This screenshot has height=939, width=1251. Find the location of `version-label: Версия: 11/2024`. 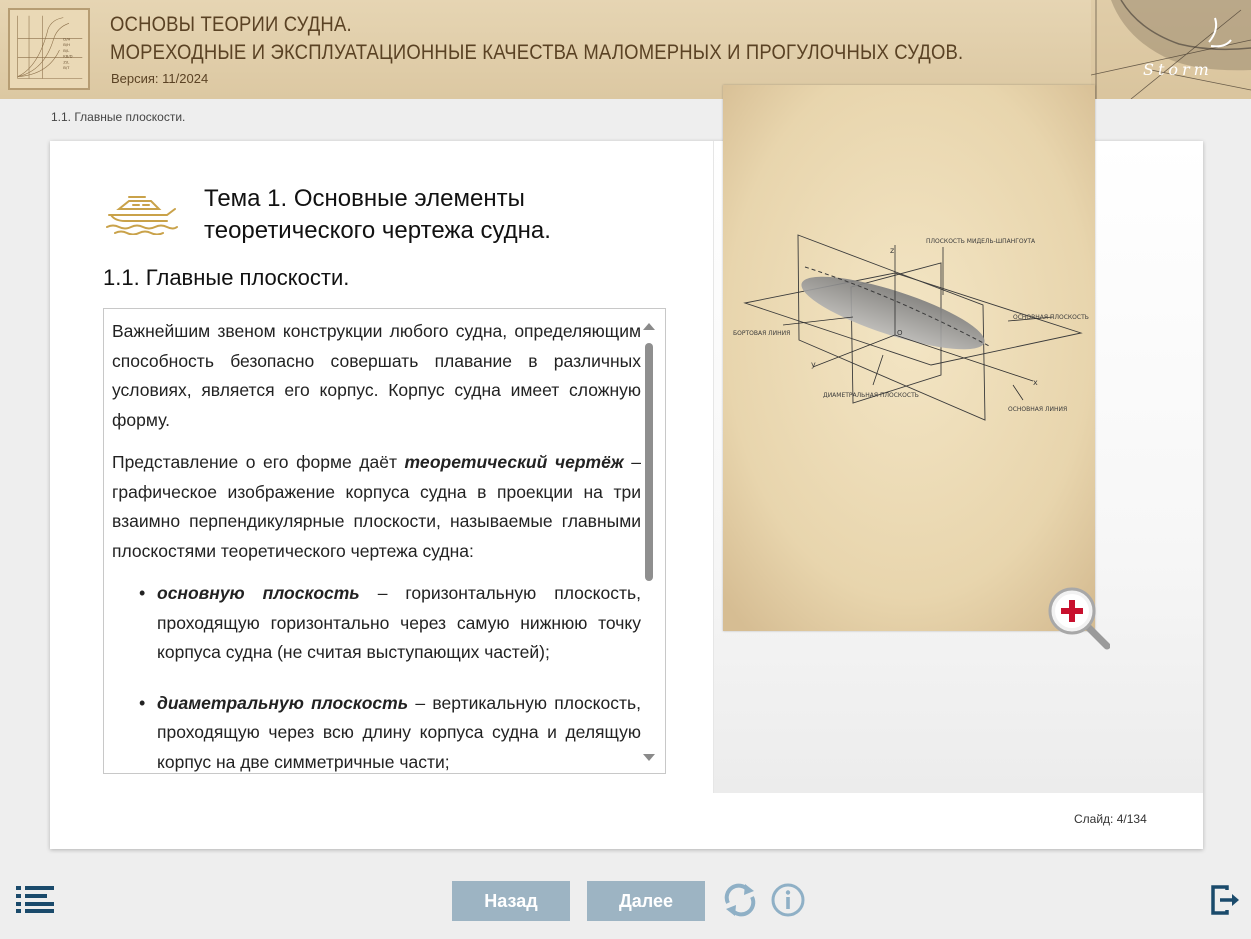

version-label: Версия: 11/2024 is located at coordinates (160, 78).